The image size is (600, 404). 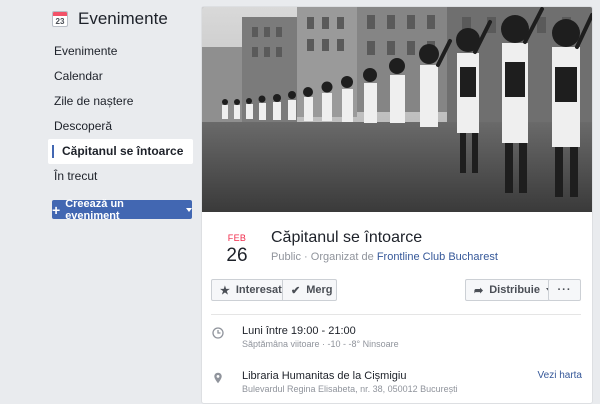 I want to click on event-organized-prefix: Organizat de, so click(x=342, y=257).